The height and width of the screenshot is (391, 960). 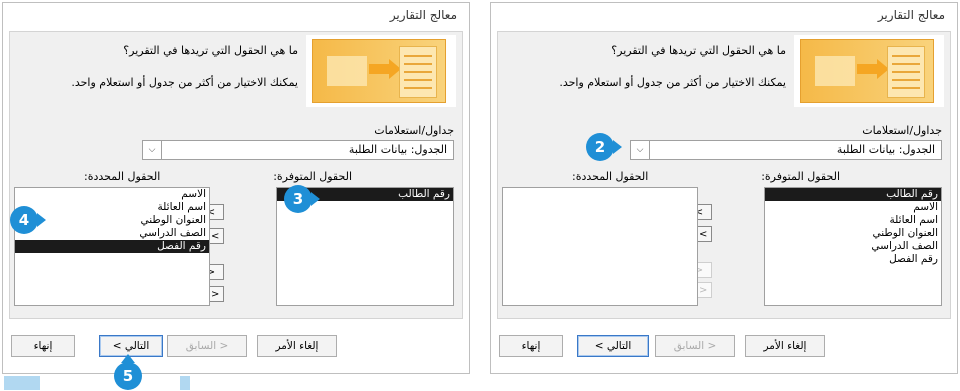 I want to click on callout-badge-2: 2, so click(x=600, y=147).